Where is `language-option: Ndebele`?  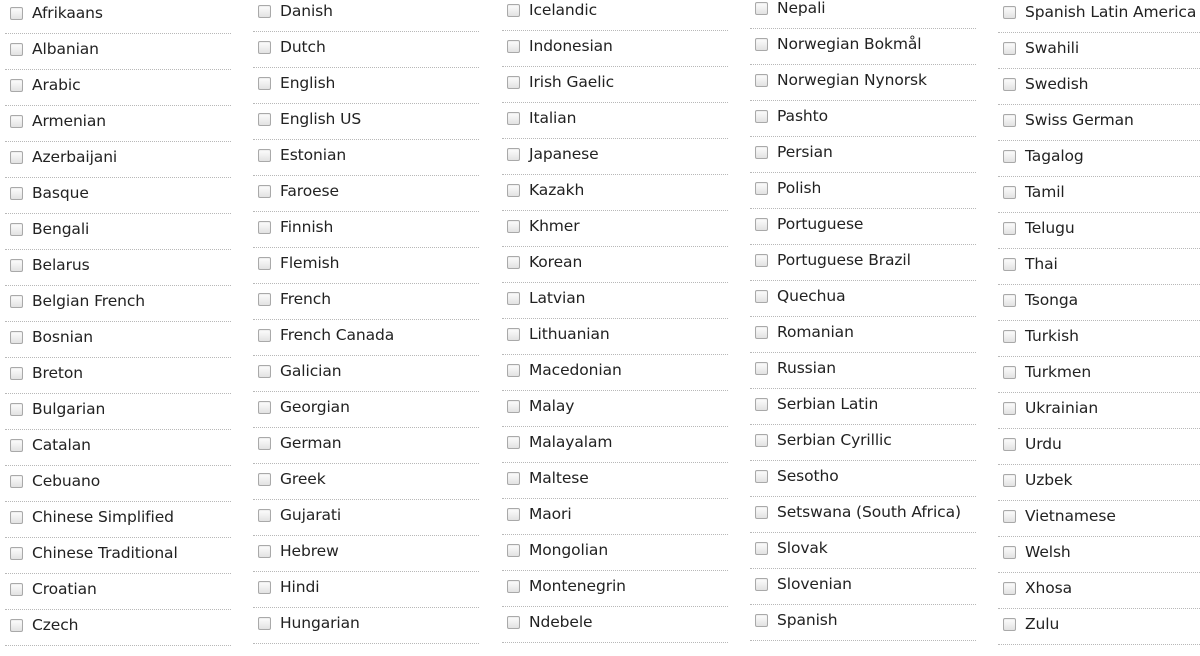 language-option: Ndebele is located at coordinates (615, 625).